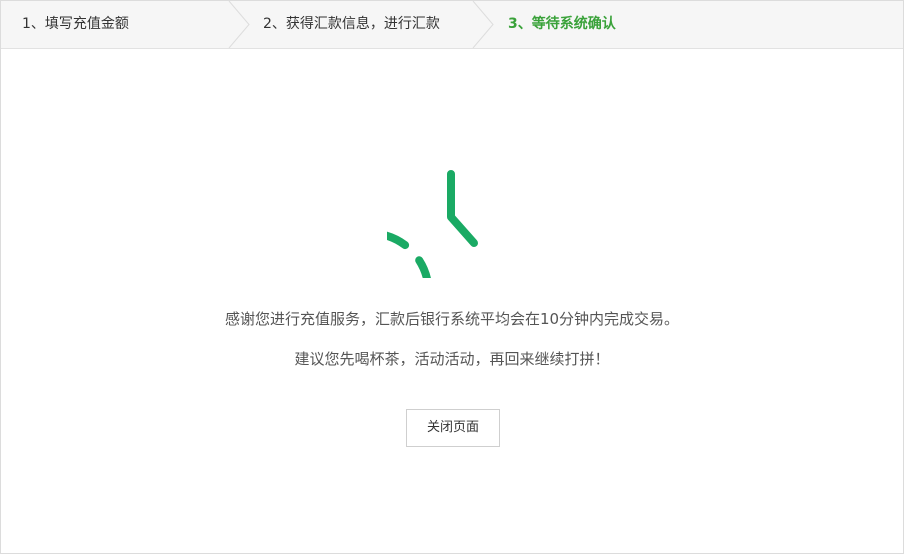 This screenshot has height=554, width=904. I want to click on clock-icon, so click(432, 224).